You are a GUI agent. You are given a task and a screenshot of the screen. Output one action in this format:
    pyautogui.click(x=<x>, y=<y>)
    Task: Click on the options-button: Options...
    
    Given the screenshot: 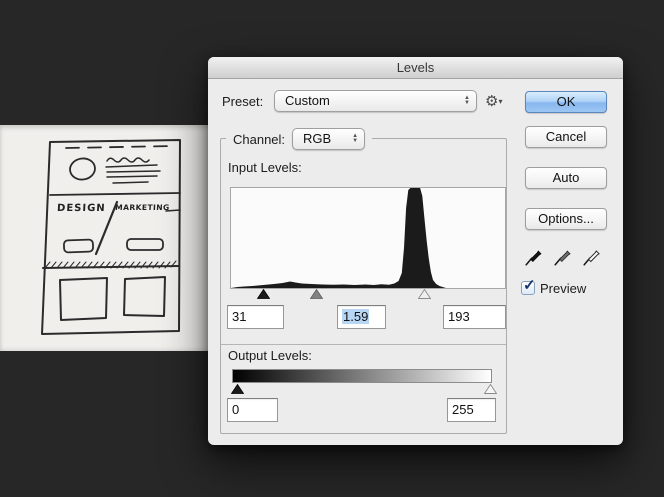 What is the action you would take?
    pyautogui.click(x=566, y=219)
    